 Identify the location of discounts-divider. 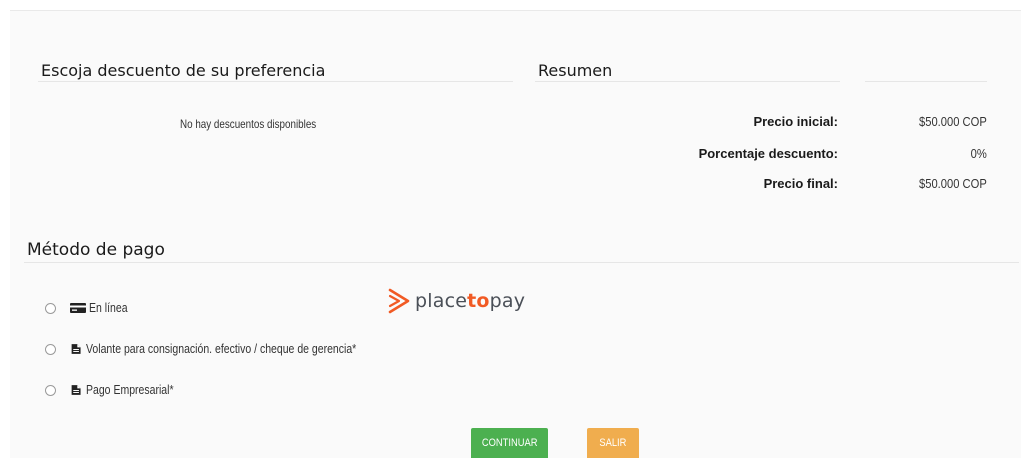
(275, 81).